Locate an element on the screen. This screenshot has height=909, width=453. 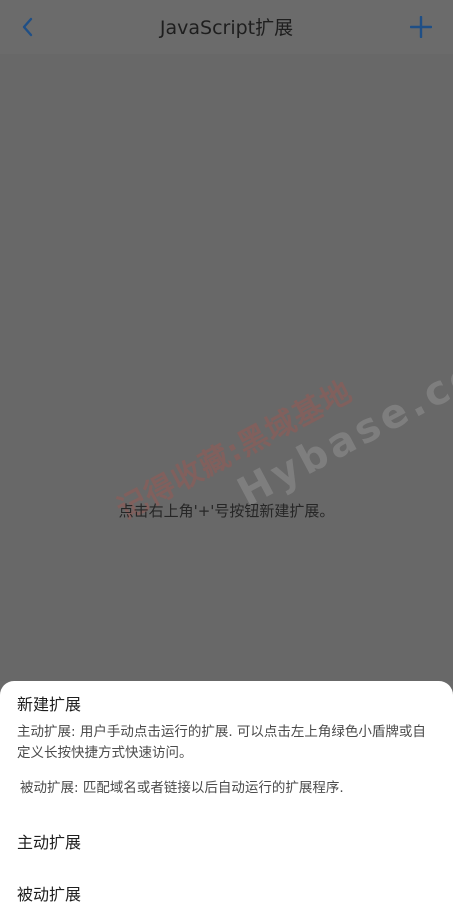
page-title: JavaScript扩展 is located at coordinates (226, 28).